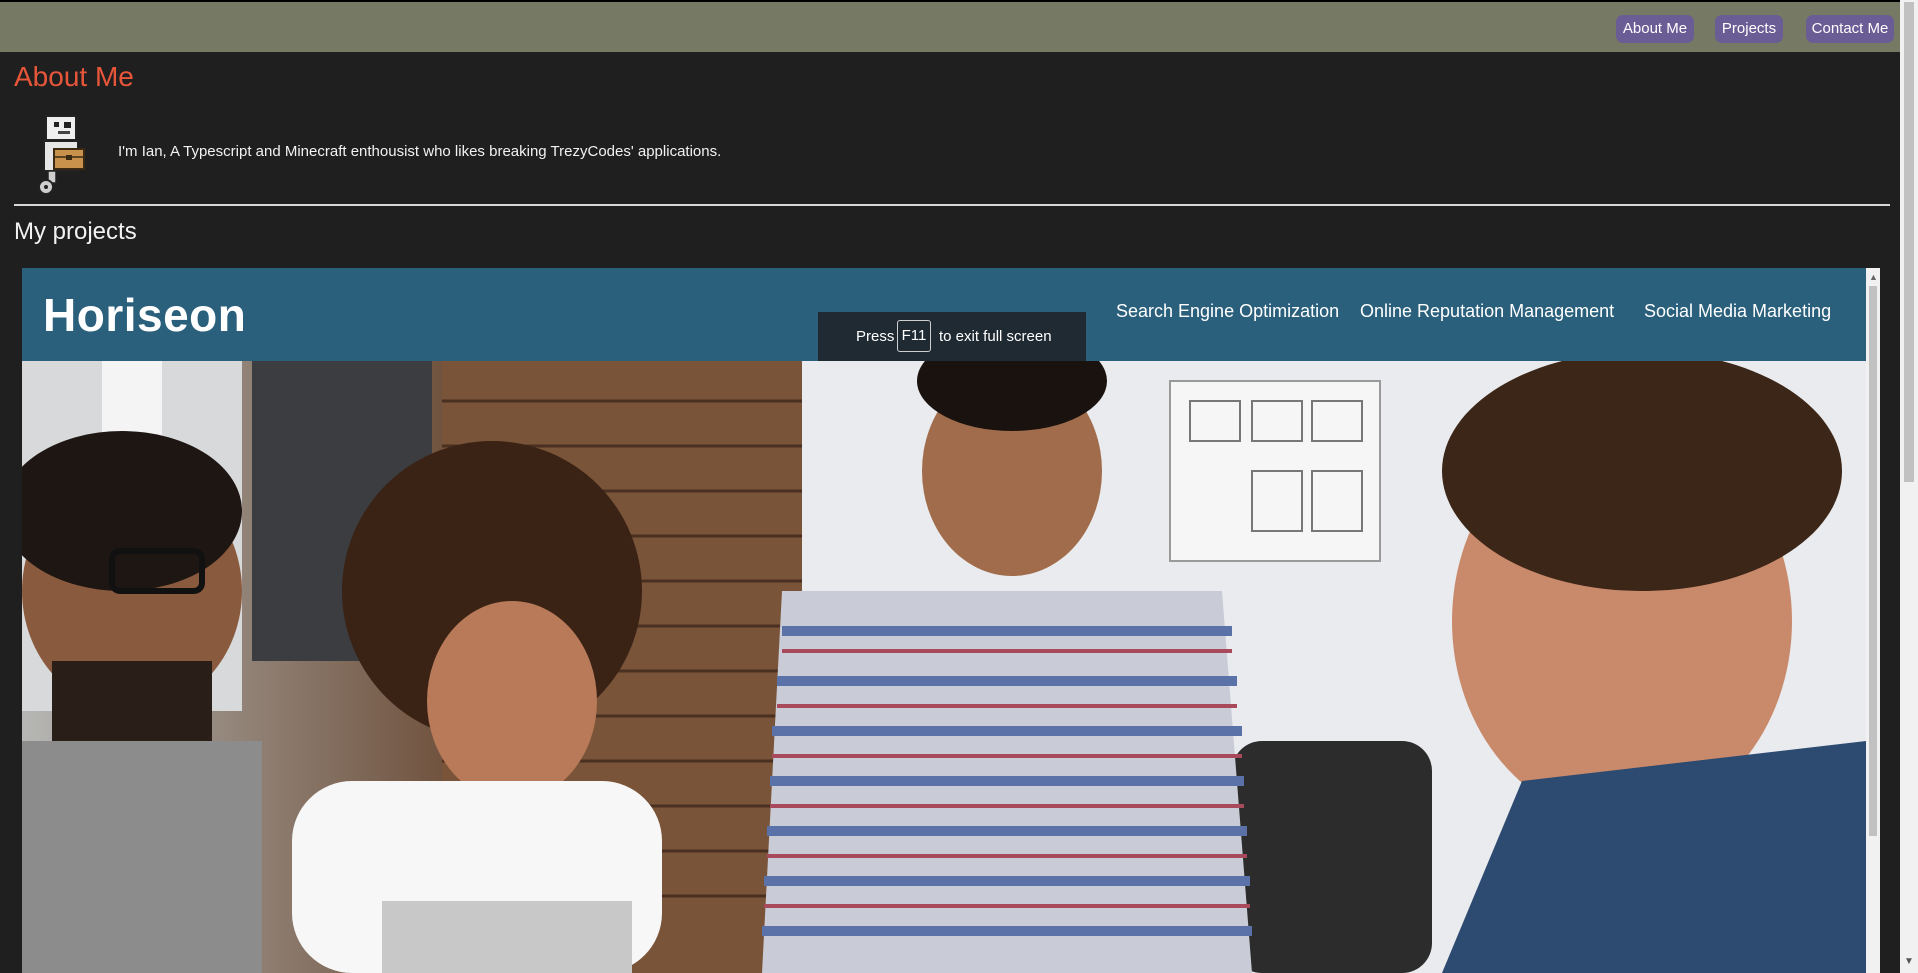 Image resolution: width=1918 pixels, height=973 pixels. Describe the element at coordinates (1749, 29) in the screenshot. I see `nav-projects-button: Projects` at that location.